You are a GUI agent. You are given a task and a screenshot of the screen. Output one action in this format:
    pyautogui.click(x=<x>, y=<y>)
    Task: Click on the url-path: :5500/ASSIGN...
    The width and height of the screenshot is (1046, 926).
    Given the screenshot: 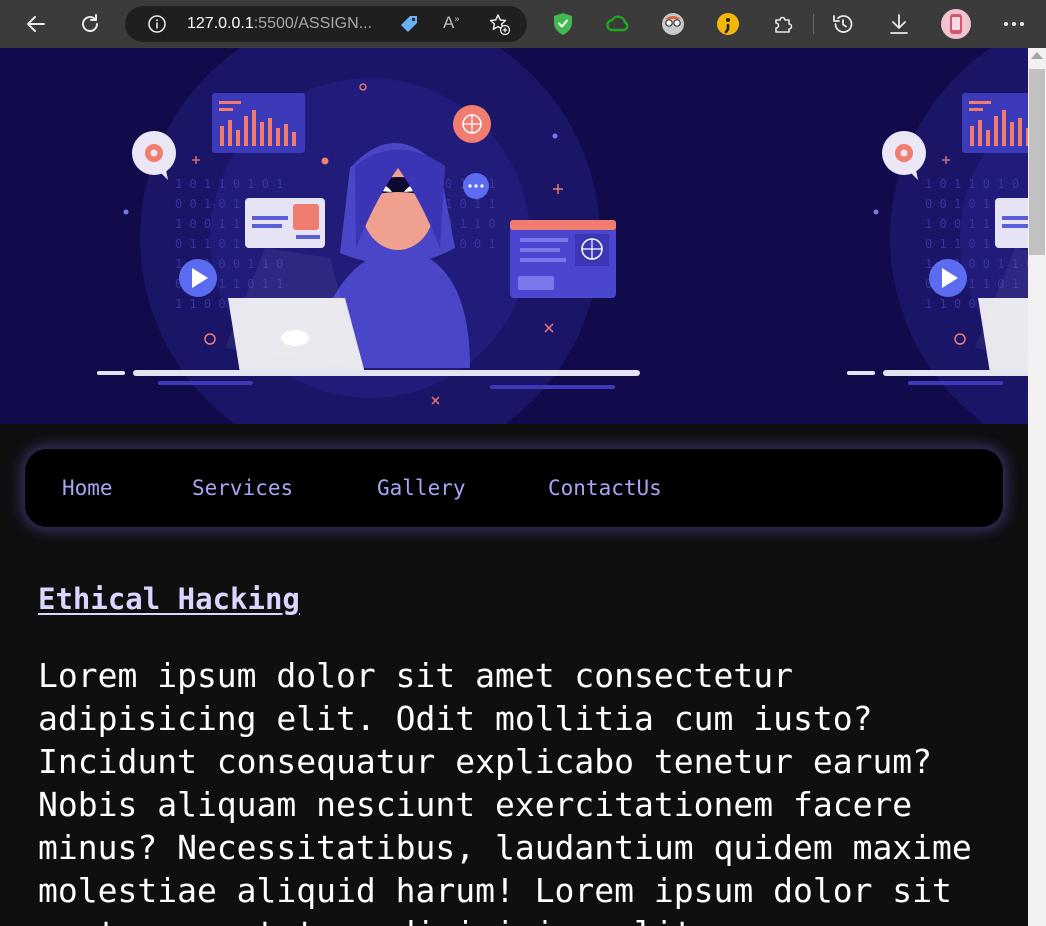 What is the action you would take?
    pyautogui.click(x=313, y=23)
    